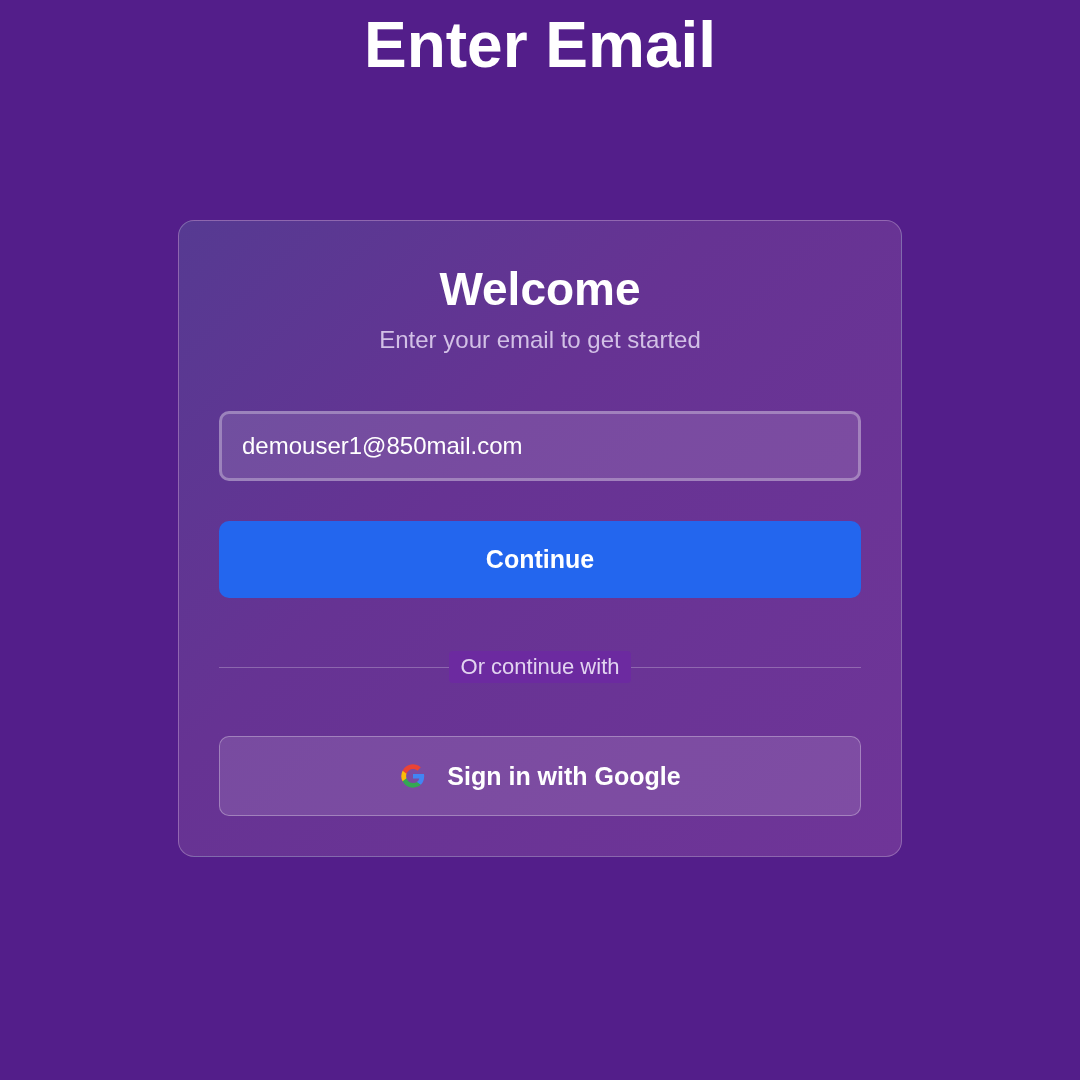 This screenshot has height=1080, width=1080. I want to click on divider-label: Or continue with, so click(540, 667).